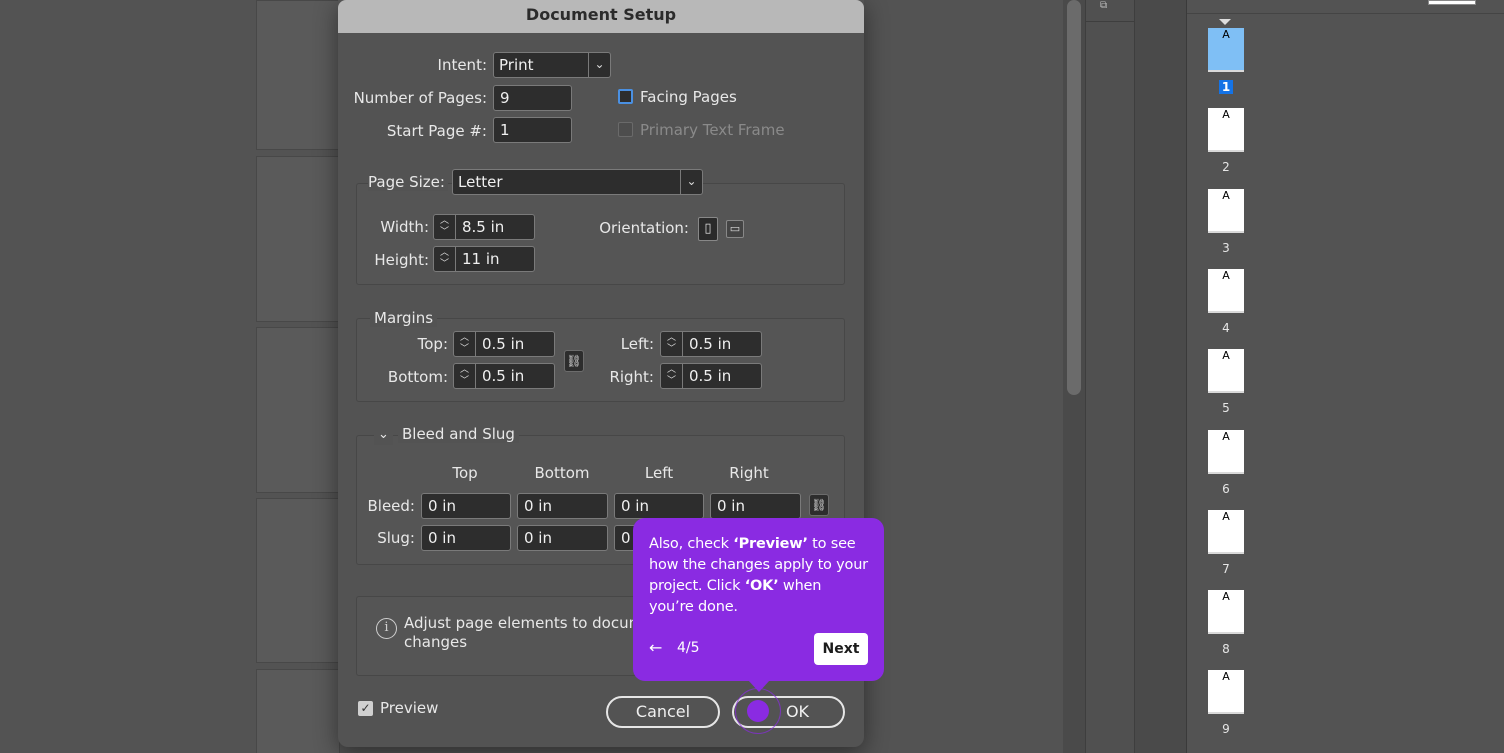  Describe the element at coordinates (516, 65) in the screenshot. I see `intent-value: Print` at that location.